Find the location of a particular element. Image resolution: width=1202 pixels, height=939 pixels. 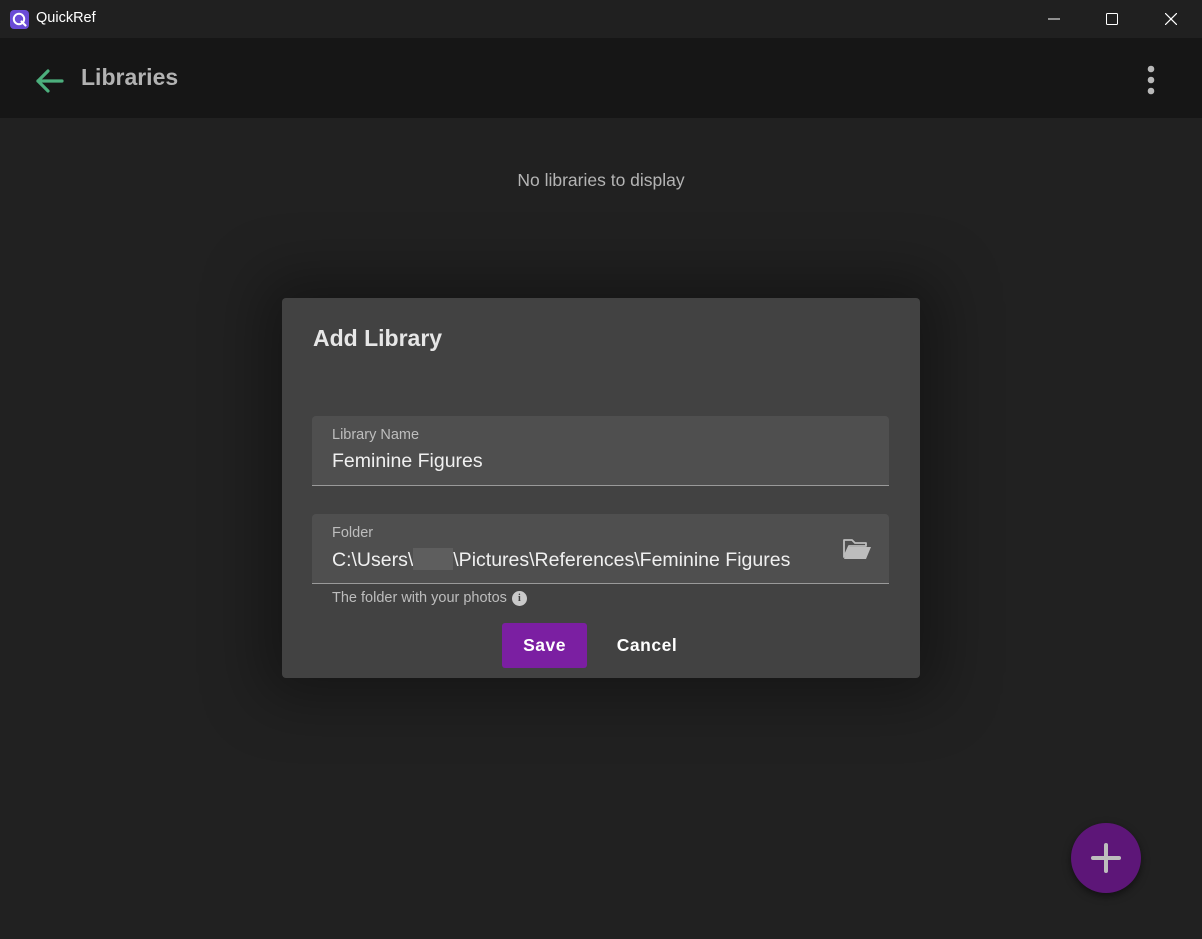

window-title: QuickRef is located at coordinates (66, 18).